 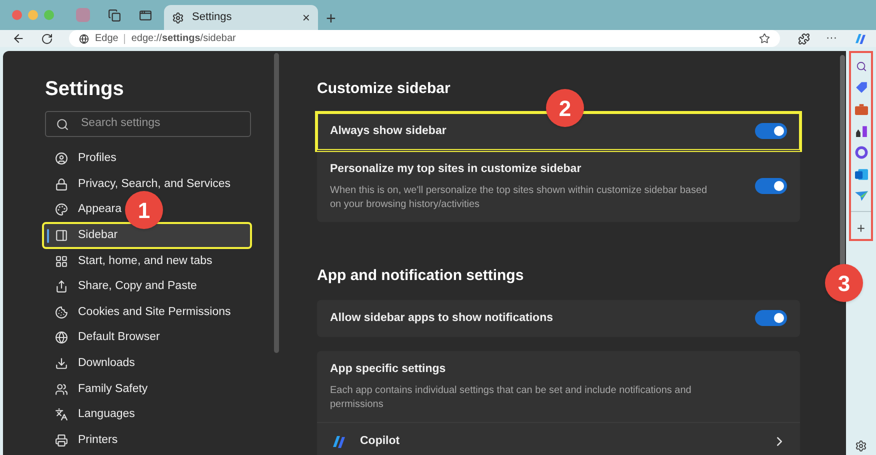 What do you see at coordinates (106, 39) in the screenshot?
I see `site-label: Edge` at bounding box center [106, 39].